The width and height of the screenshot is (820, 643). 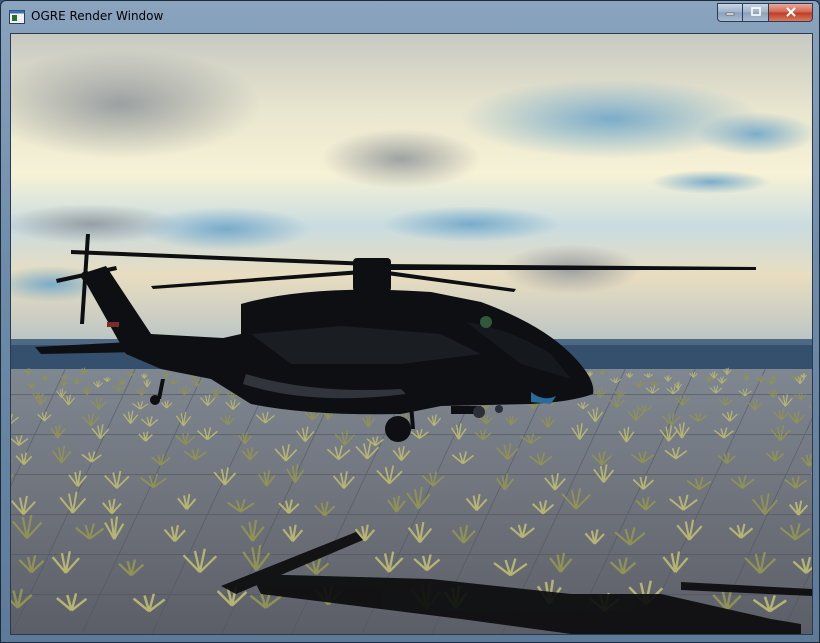 I want to click on close-button, so click(x=791, y=12).